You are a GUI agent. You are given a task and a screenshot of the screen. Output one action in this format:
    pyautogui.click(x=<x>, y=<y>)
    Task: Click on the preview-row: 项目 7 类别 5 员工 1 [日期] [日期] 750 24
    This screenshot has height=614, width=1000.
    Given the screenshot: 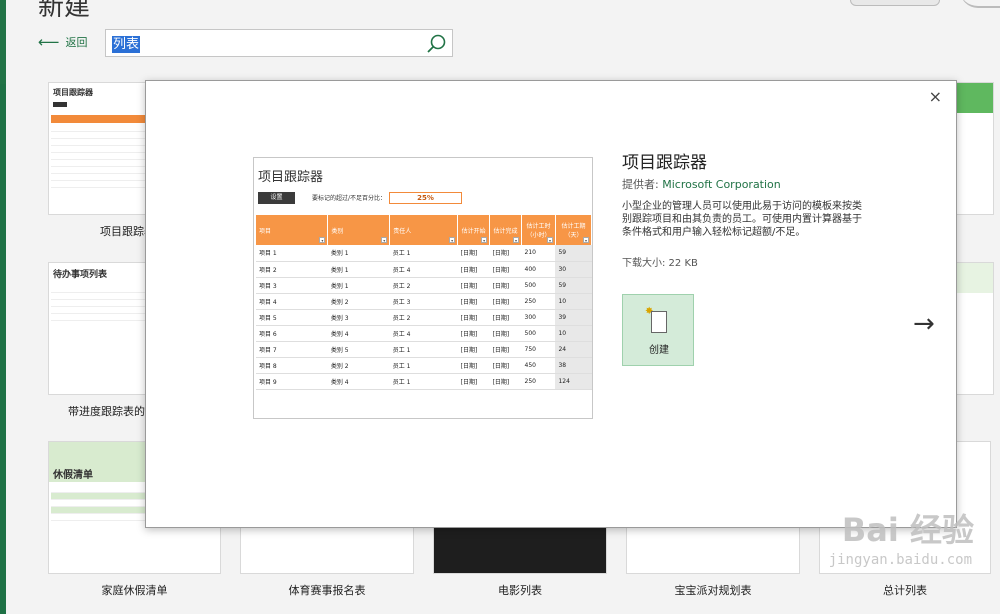 What is the action you would take?
    pyautogui.click(x=424, y=349)
    